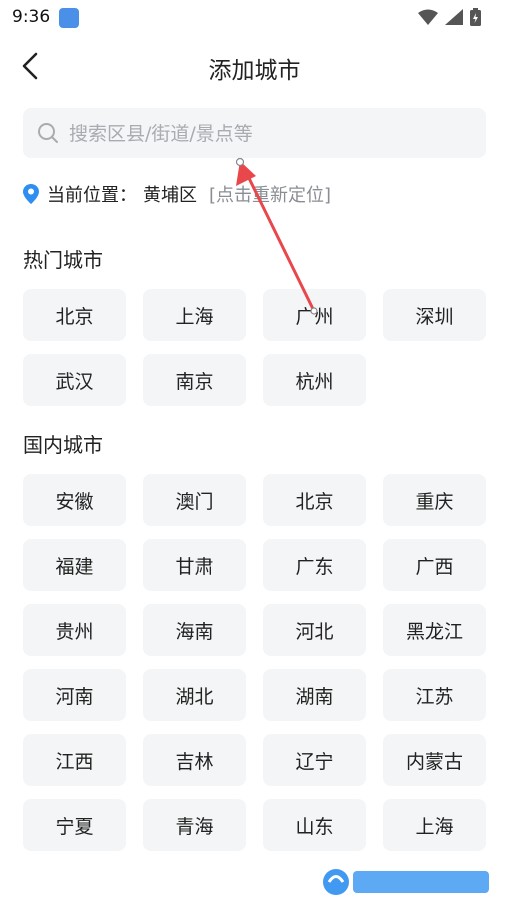 Image resolution: width=509 pixels, height=905 pixels. What do you see at coordinates (194, 825) in the screenshot?
I see `province-chip: 青海` at bounding box center [194, 825].